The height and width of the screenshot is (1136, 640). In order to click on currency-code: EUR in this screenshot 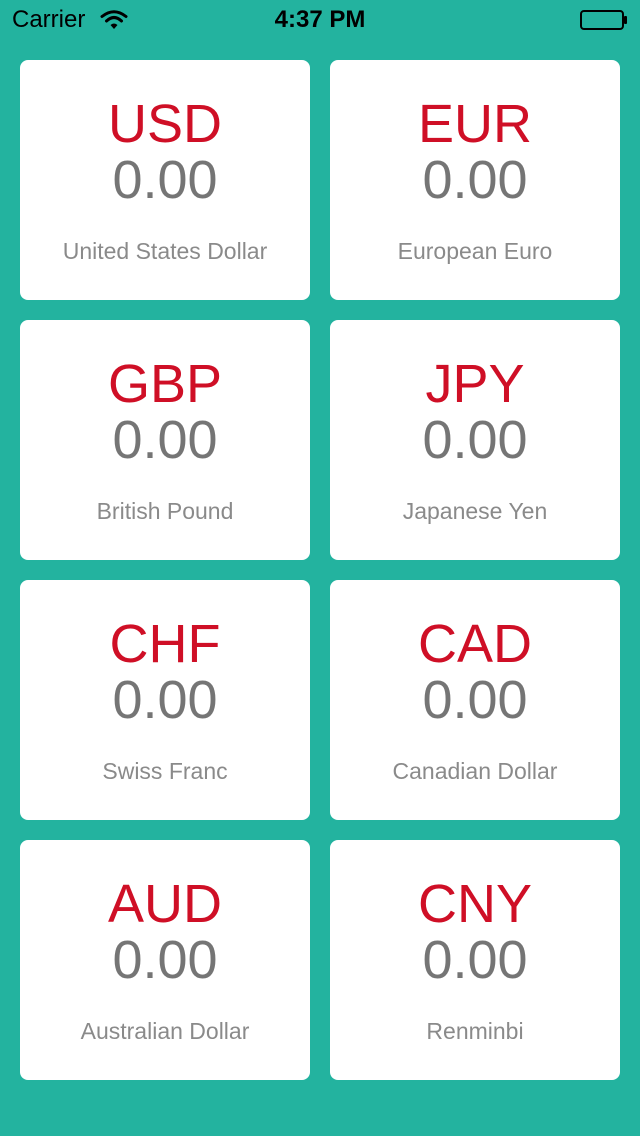, I will do `click(474, 124)`.